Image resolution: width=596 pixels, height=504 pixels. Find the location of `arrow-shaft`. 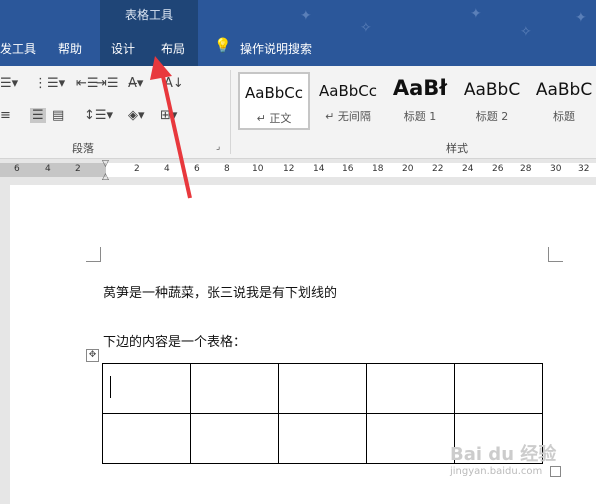

arrow-shaft is located at coordinates (176, 135).